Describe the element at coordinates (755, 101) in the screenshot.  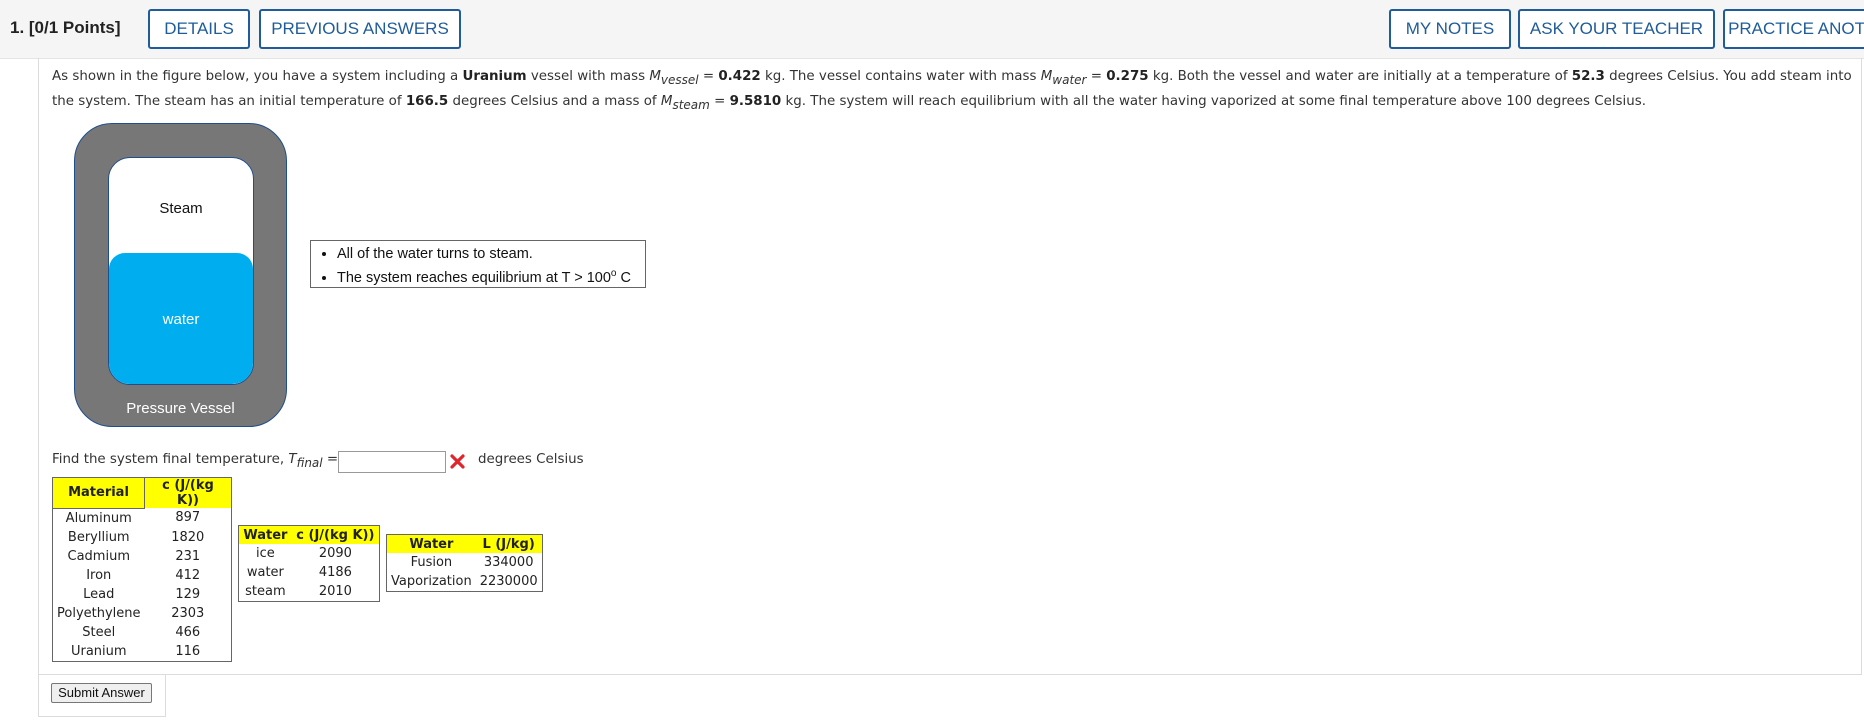
I see `steam-mass-value: 9.5810` at that location.